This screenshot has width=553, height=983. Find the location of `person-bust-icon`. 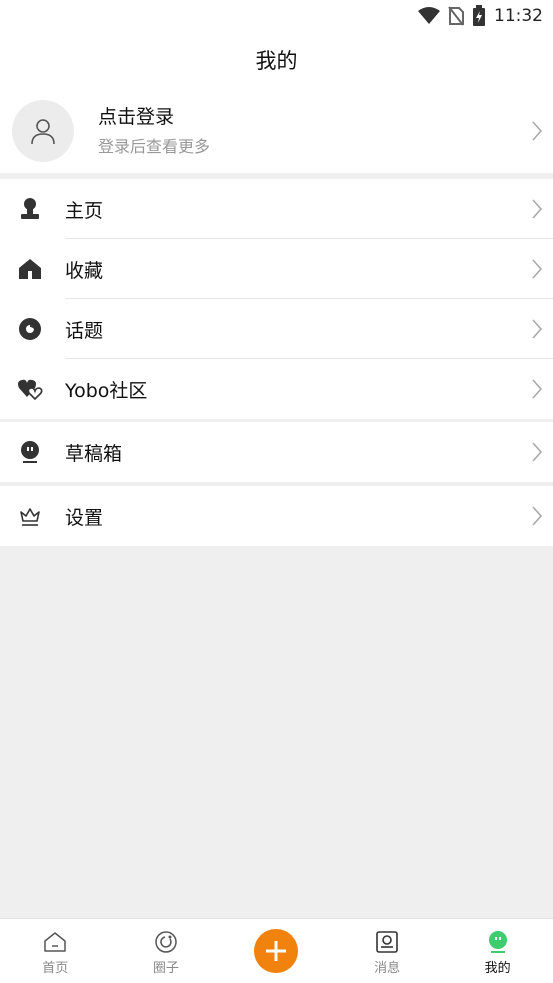

person-bust-icon is located at coordinates (30, 209).